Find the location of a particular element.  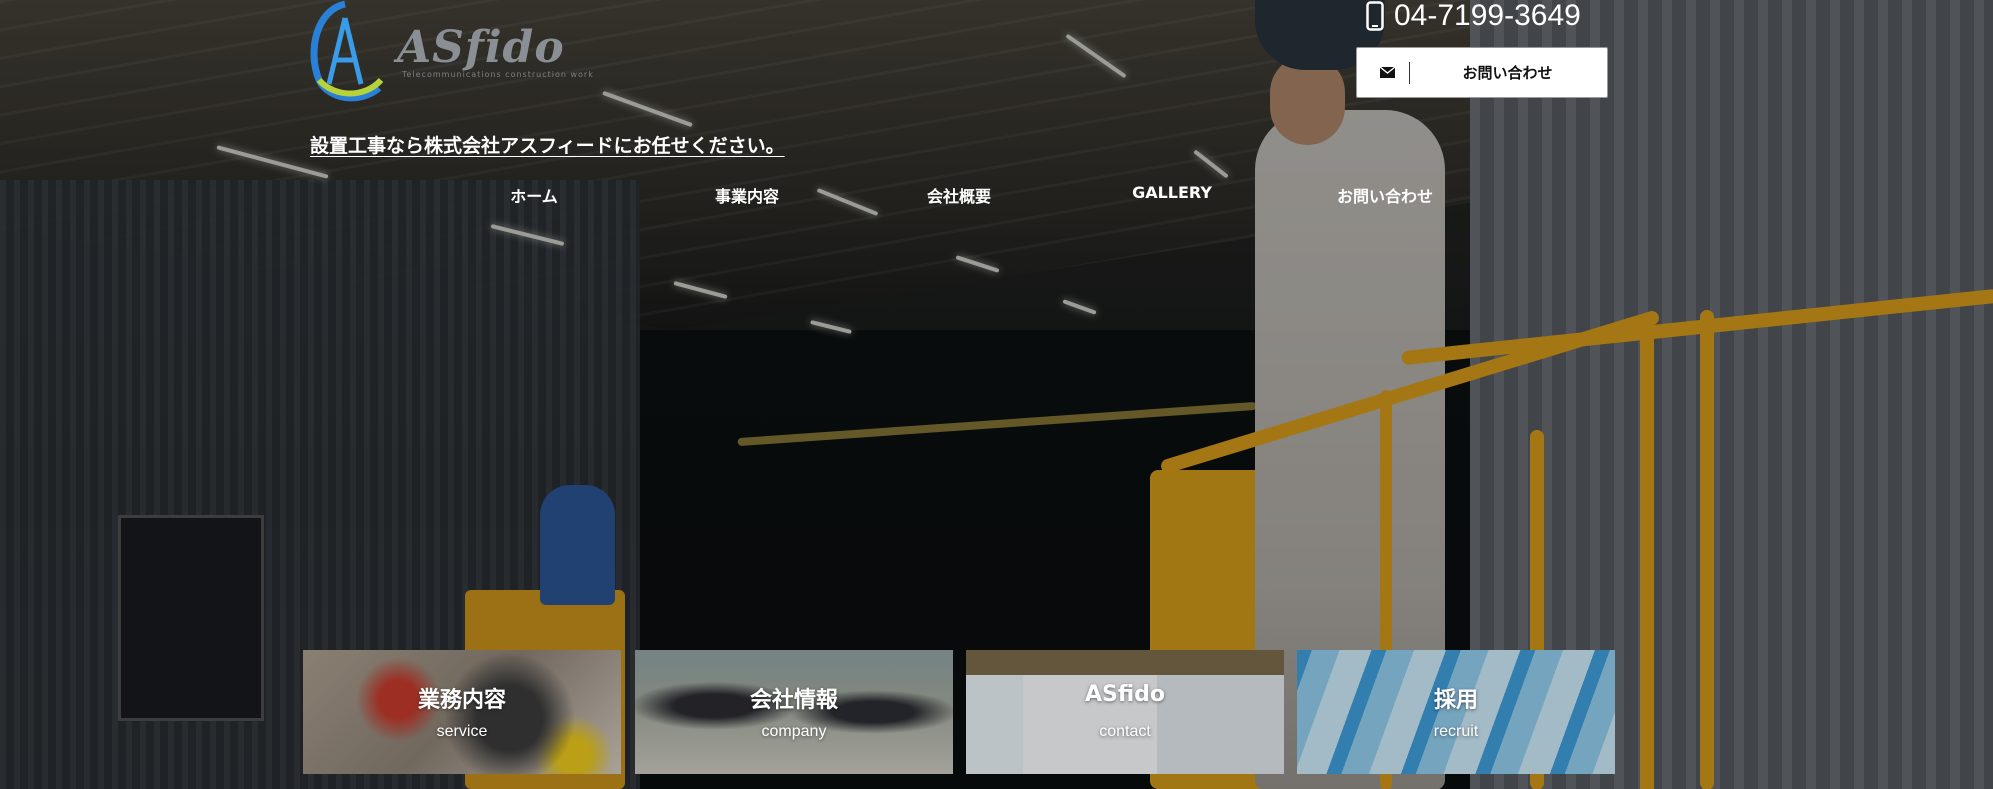

contact-button-divider is located at coordinates (1409, 72).